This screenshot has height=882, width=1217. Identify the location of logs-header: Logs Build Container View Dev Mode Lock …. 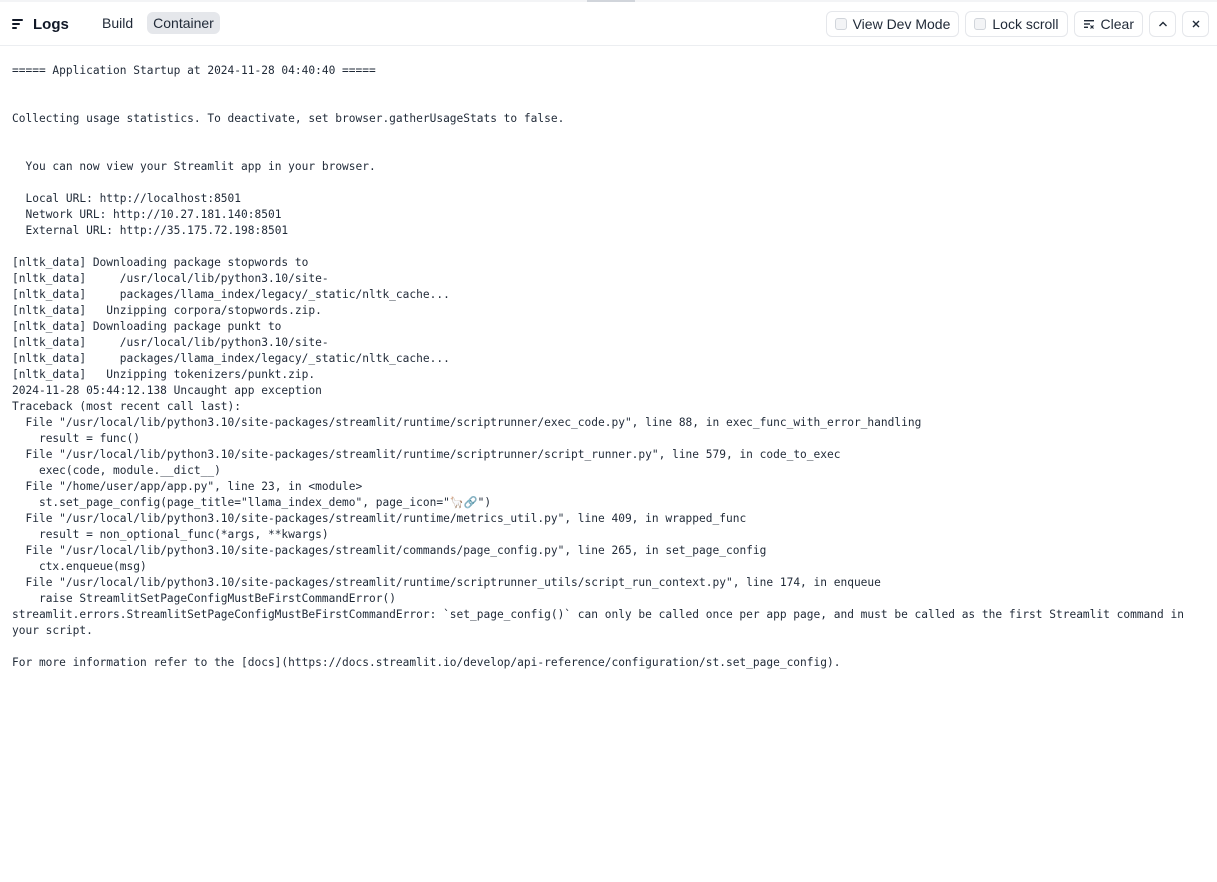
(608, 24).